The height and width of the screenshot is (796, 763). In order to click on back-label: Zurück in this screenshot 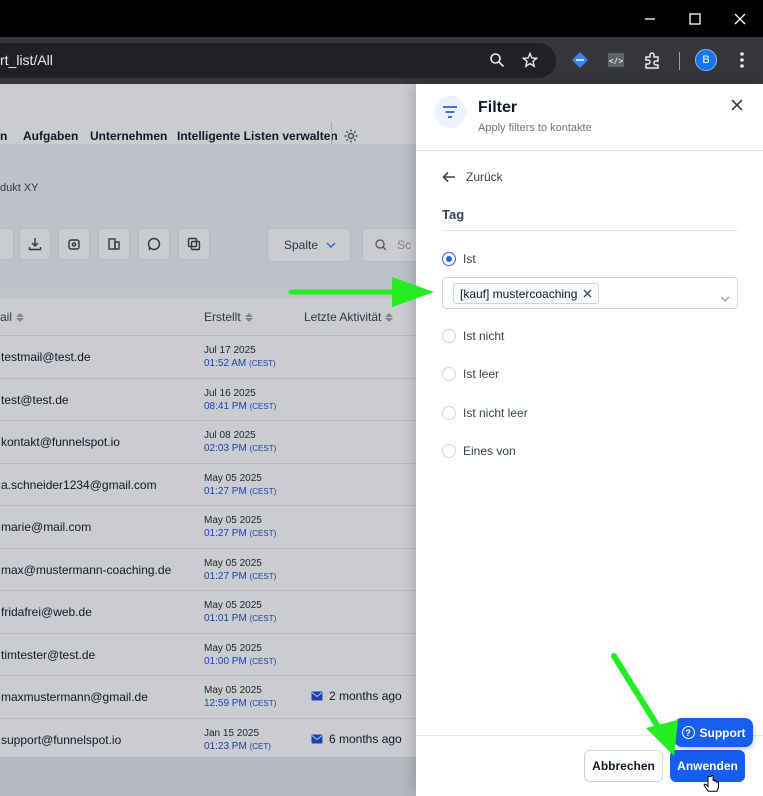, I will do `click(484, 177)`.